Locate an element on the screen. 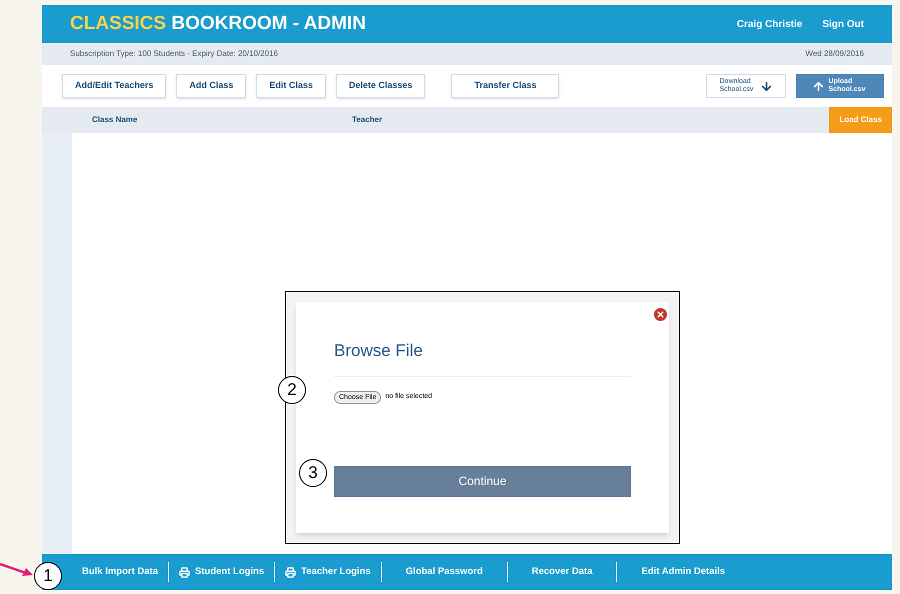  toolbar-button: Edit Class is located at coordinates (291, 86).